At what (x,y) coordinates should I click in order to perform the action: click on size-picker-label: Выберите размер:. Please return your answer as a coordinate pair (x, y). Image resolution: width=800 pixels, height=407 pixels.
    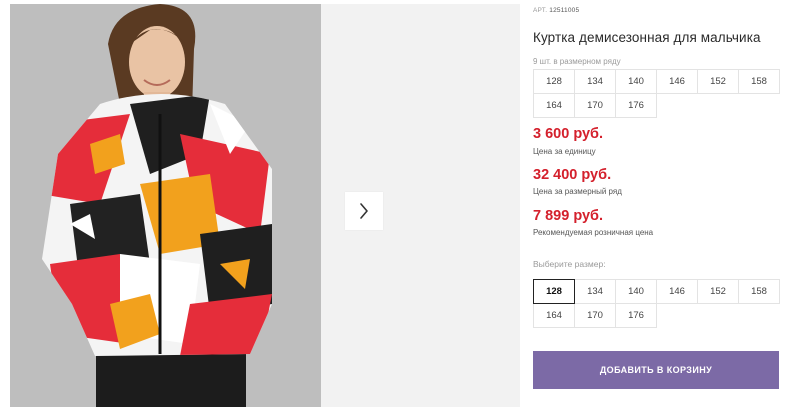
    Looking at the image, I should click on (569, 264).